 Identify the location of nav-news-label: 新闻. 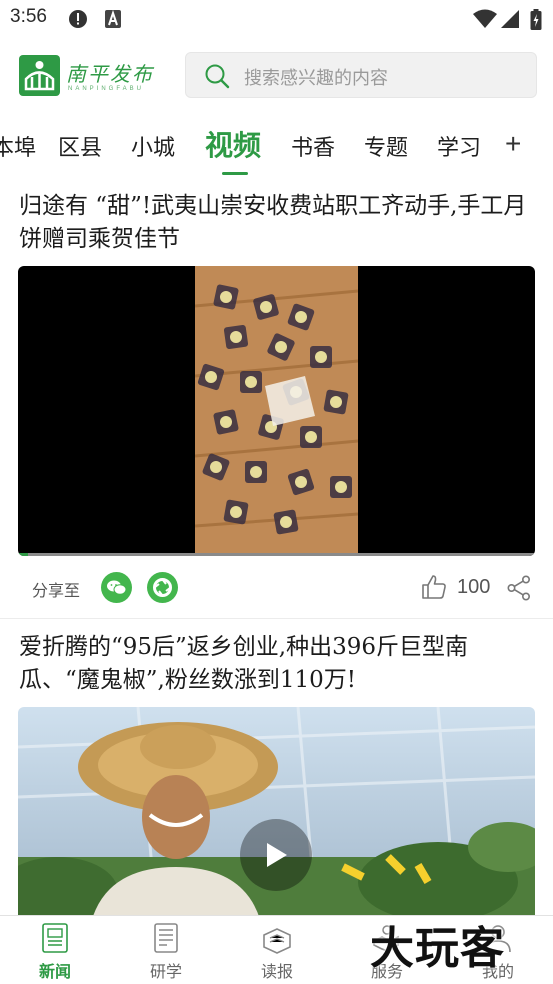
(54, 971).